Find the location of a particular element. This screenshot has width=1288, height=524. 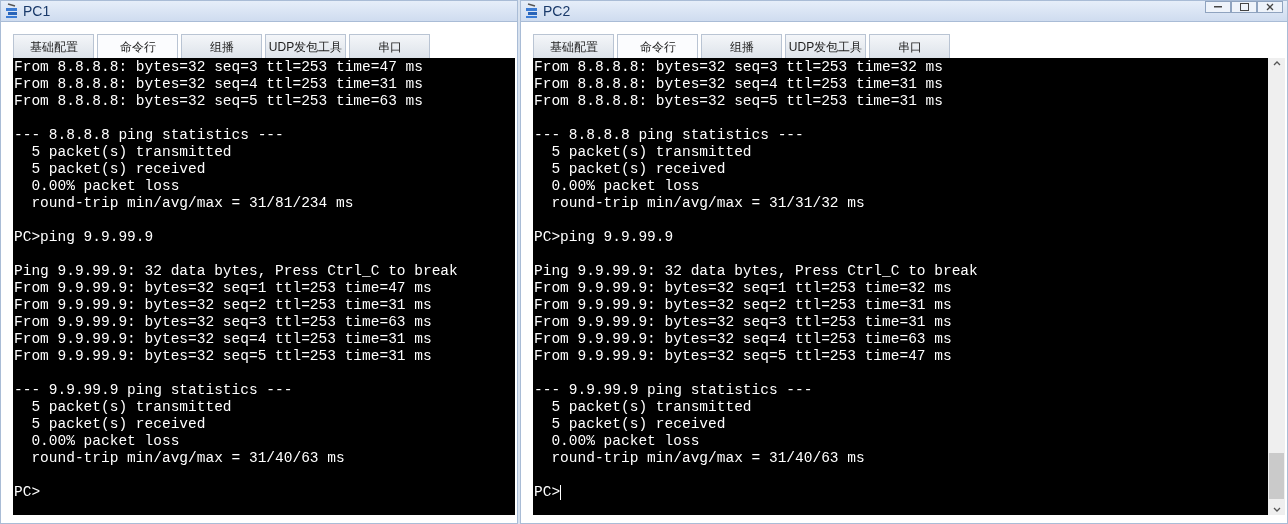

terminal-line: From 8.8.8.8: bytes=32 seq=5 ttl=253 time=31 ms is located at coordinates (738, 101).